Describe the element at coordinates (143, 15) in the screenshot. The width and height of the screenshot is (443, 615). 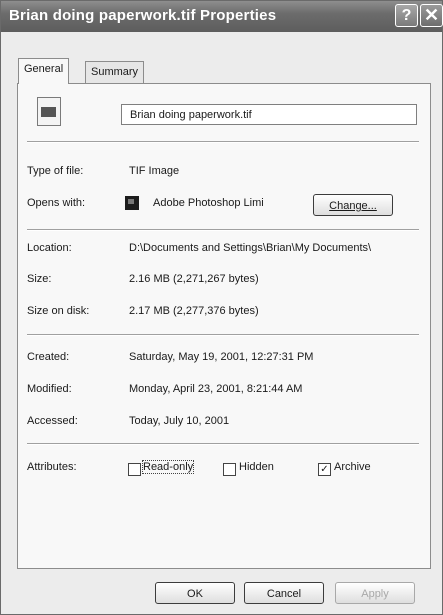
I see `window-title: Brian doing paperwork.tif Properties` at that location.